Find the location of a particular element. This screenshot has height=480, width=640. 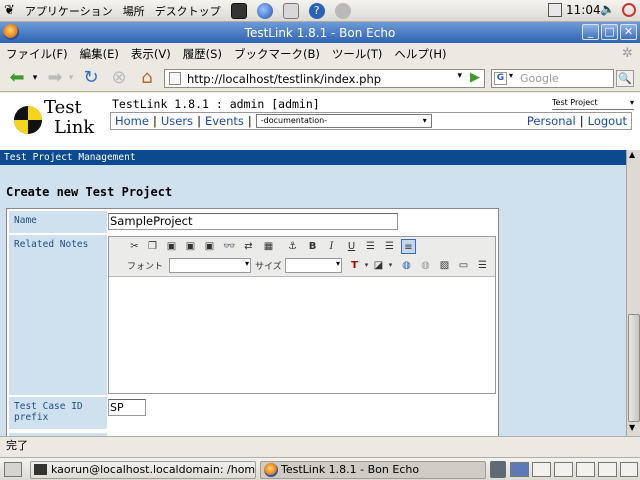

testlink-title: TestLink 1.8.1 : admin [admin] is located at coordinates (216, 104).